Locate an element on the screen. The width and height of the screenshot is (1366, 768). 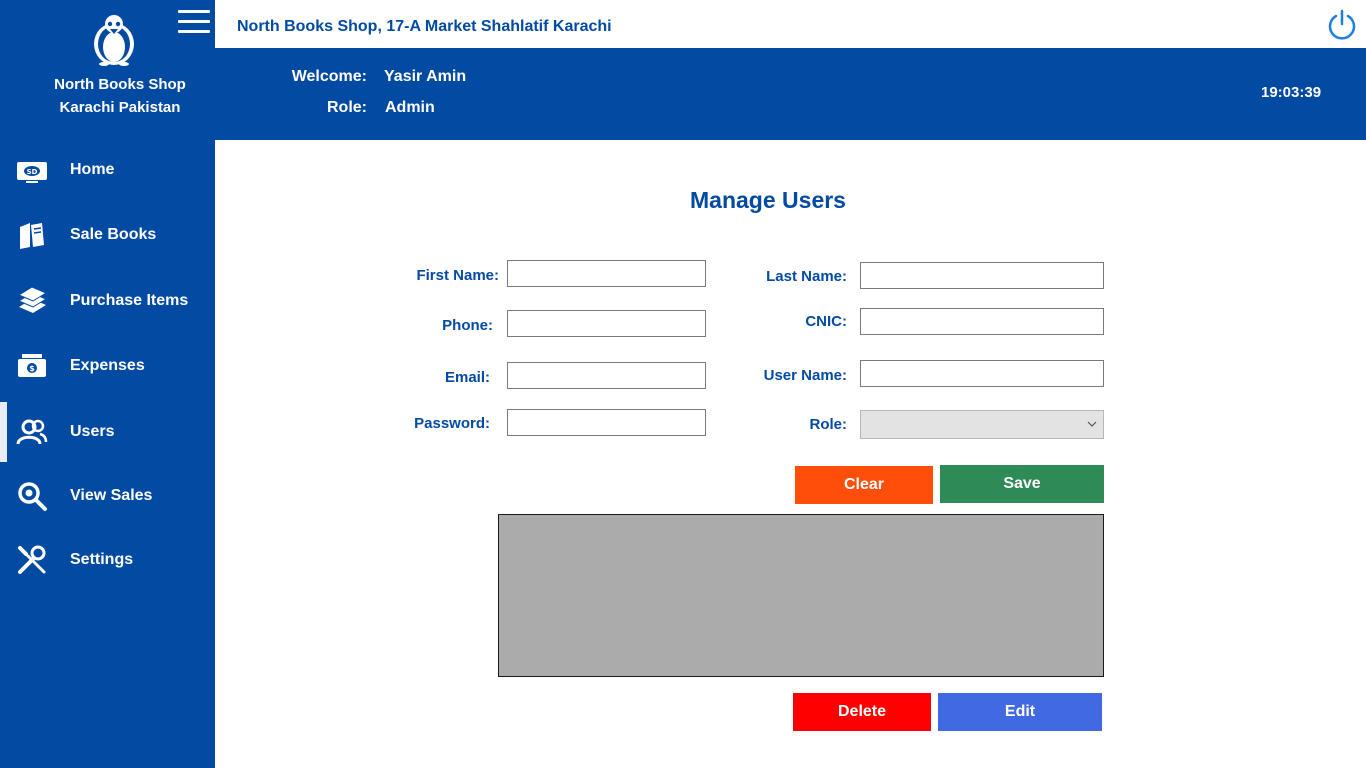
save-button: Save is located at coordinates (1022, 484).